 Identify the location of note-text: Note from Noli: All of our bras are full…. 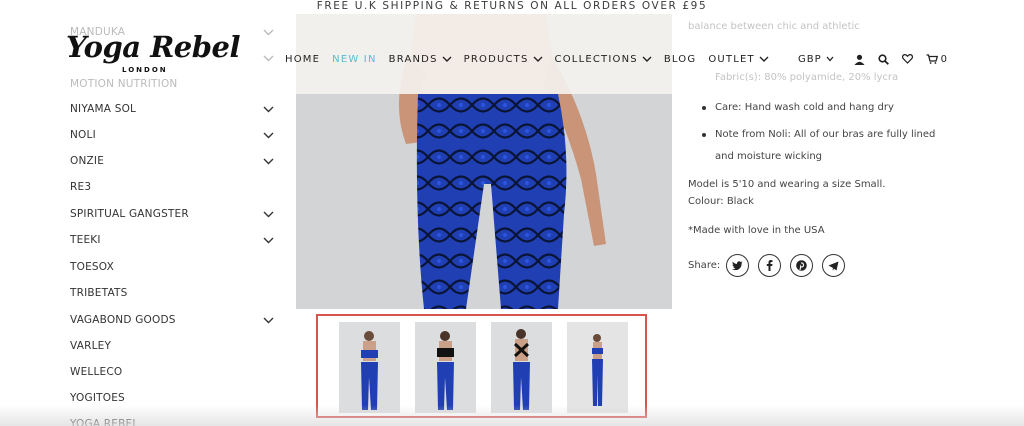
(825, 145).